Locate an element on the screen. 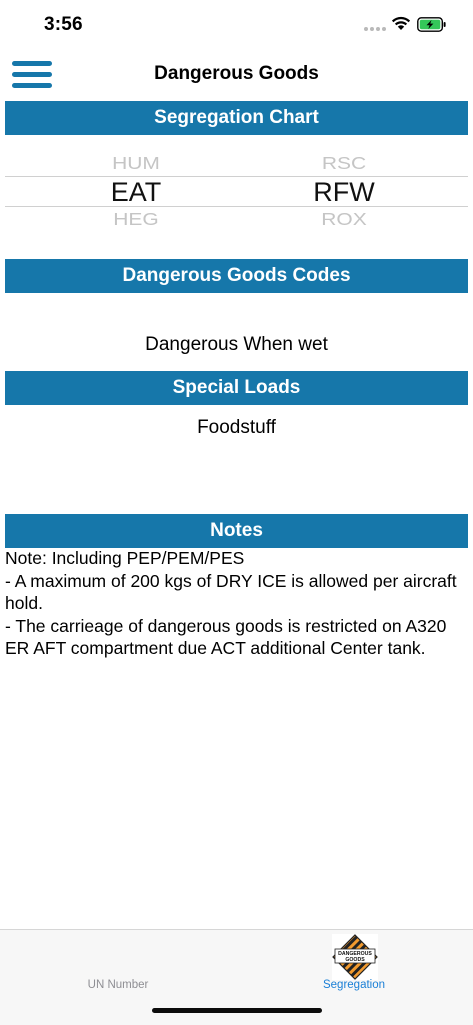 This screenshot has height=1025, width=473. home-indicator is located at coordinates (237, 1010).